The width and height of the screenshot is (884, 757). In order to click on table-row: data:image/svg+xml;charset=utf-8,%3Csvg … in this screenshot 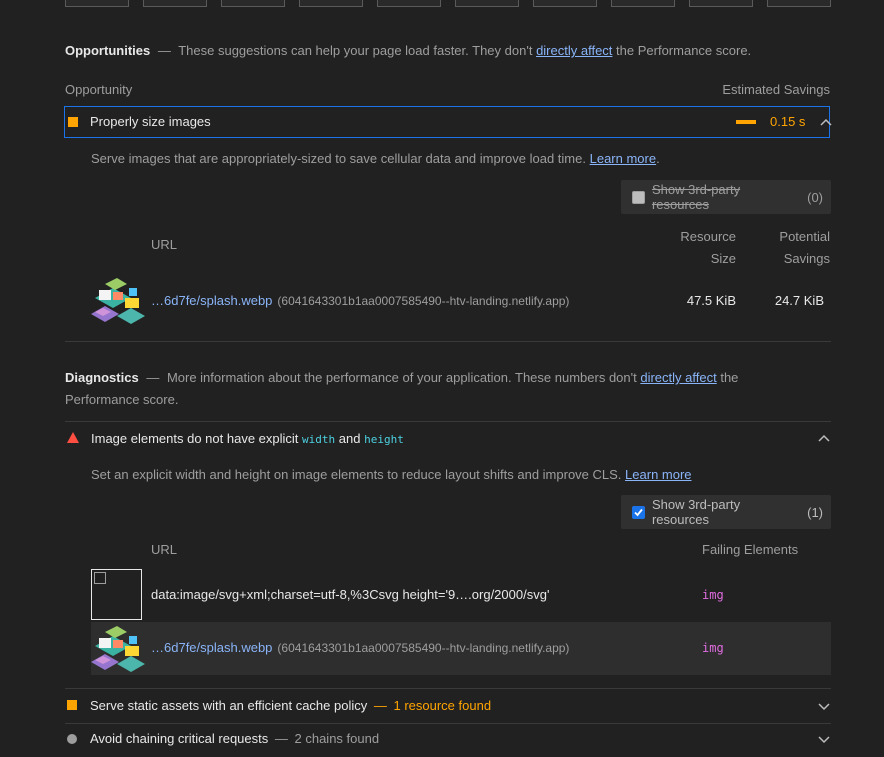, I will do `click(461, 595)`.